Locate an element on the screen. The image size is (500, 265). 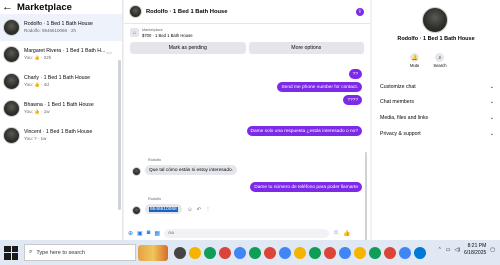
sender-name: Rodolfo is located at coordinates (155, 160).